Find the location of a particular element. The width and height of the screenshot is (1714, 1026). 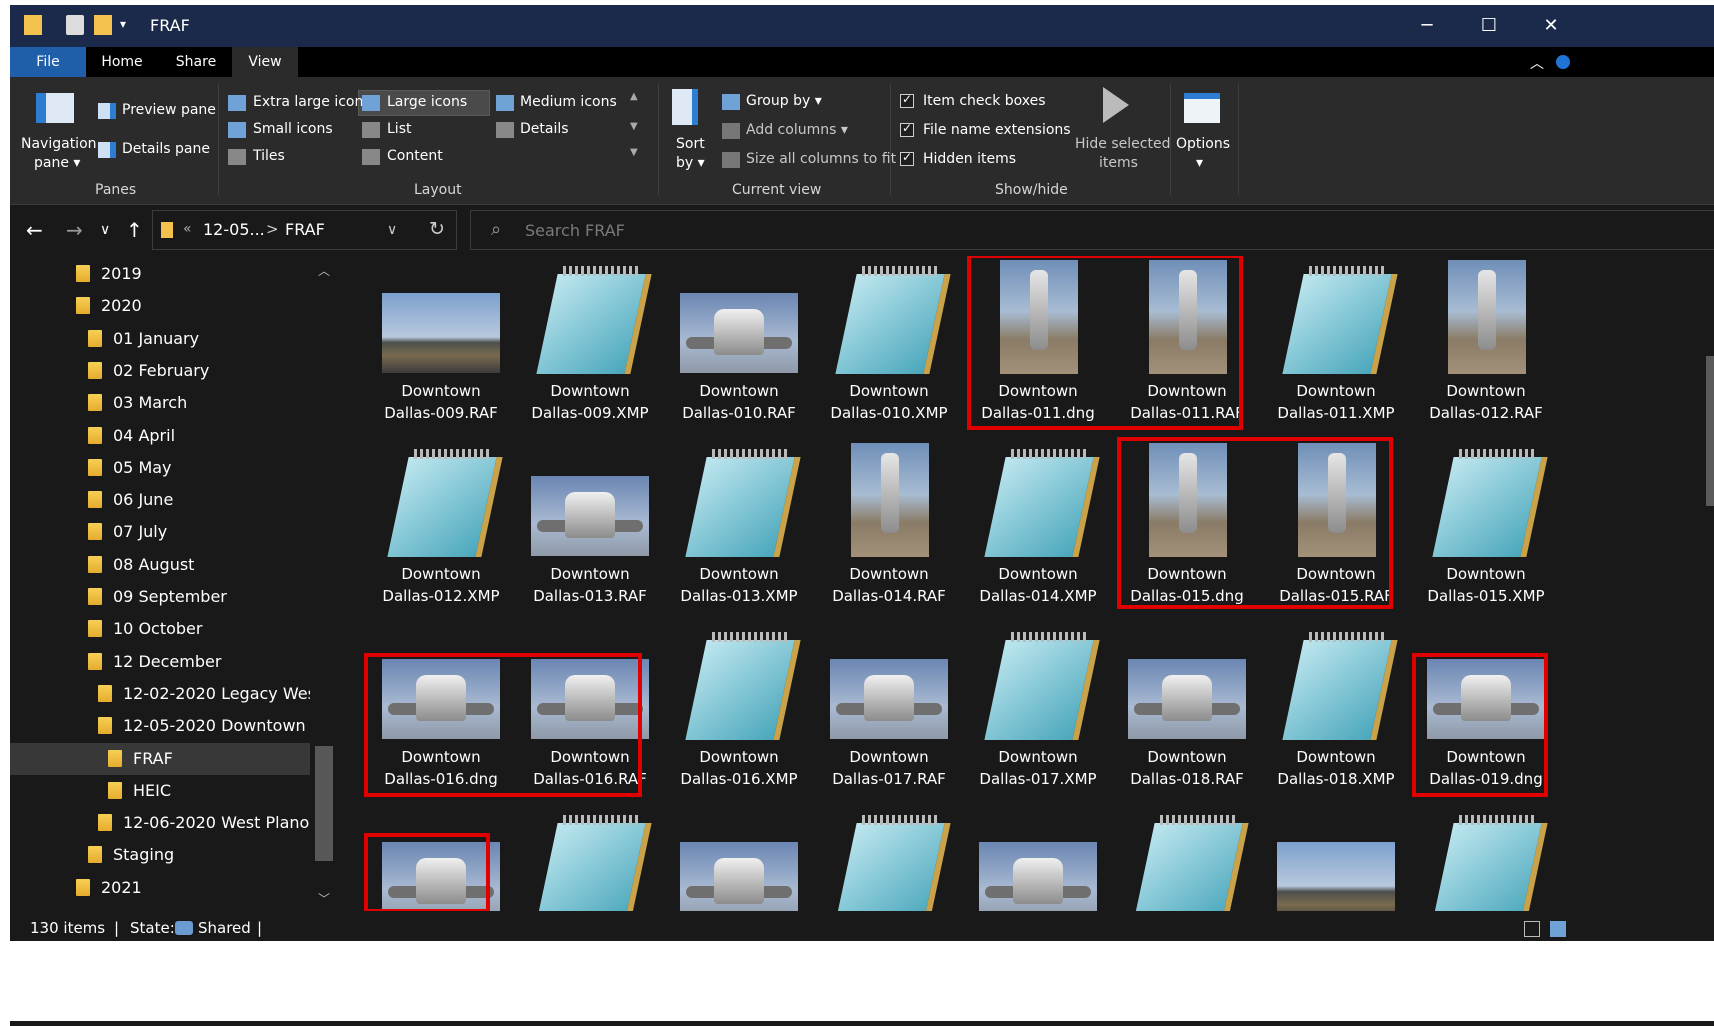

tree-item: Staging is located at coordinates (199, 855).